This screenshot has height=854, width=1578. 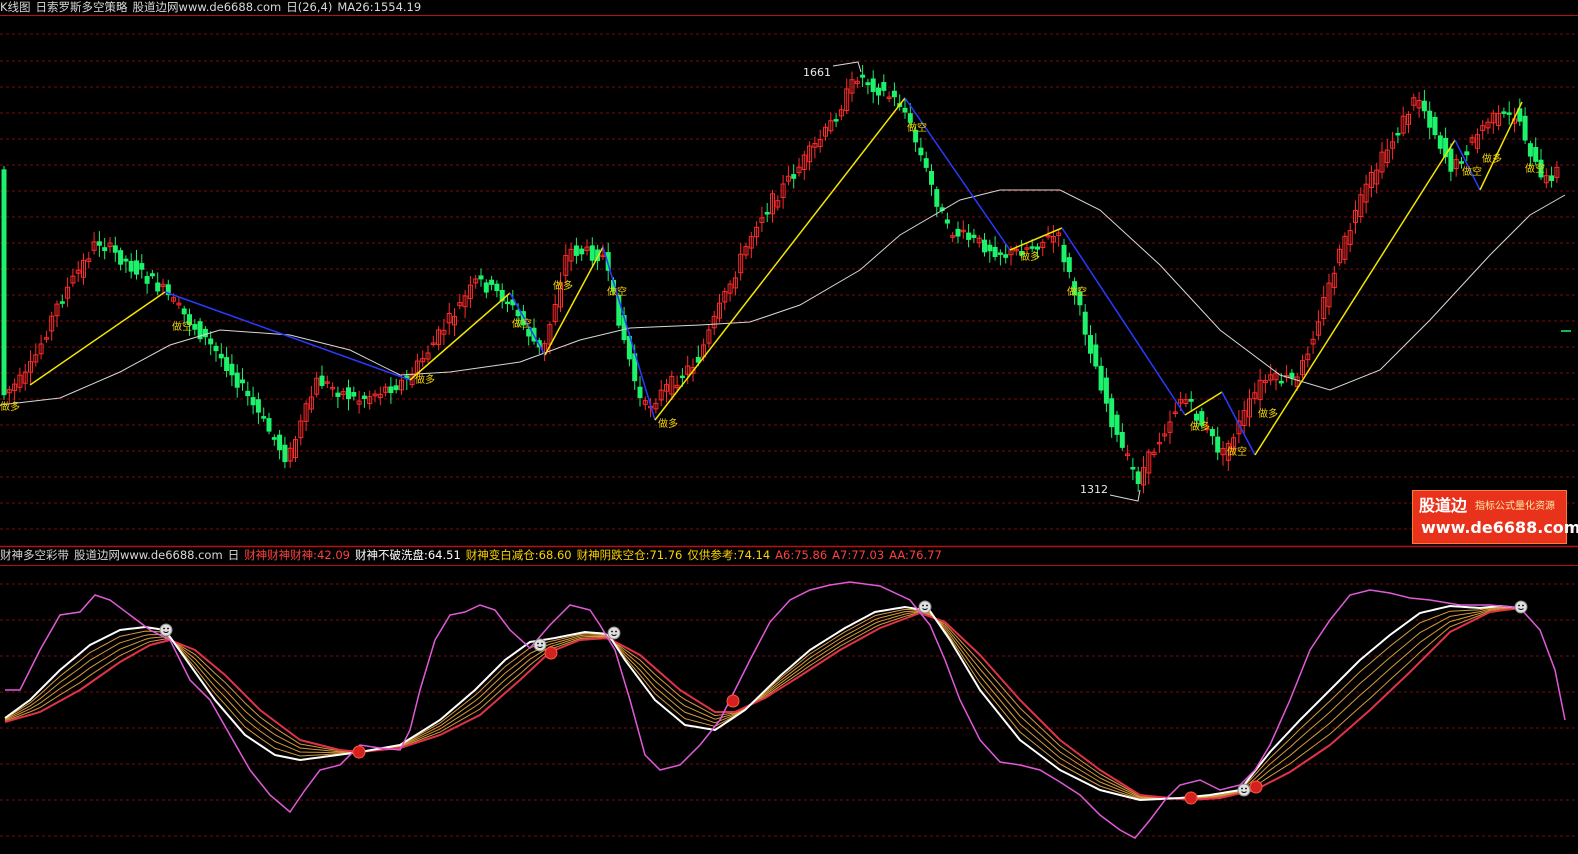 I want to click on indicator-value: A7:77.03, so click(x=858, y=555).